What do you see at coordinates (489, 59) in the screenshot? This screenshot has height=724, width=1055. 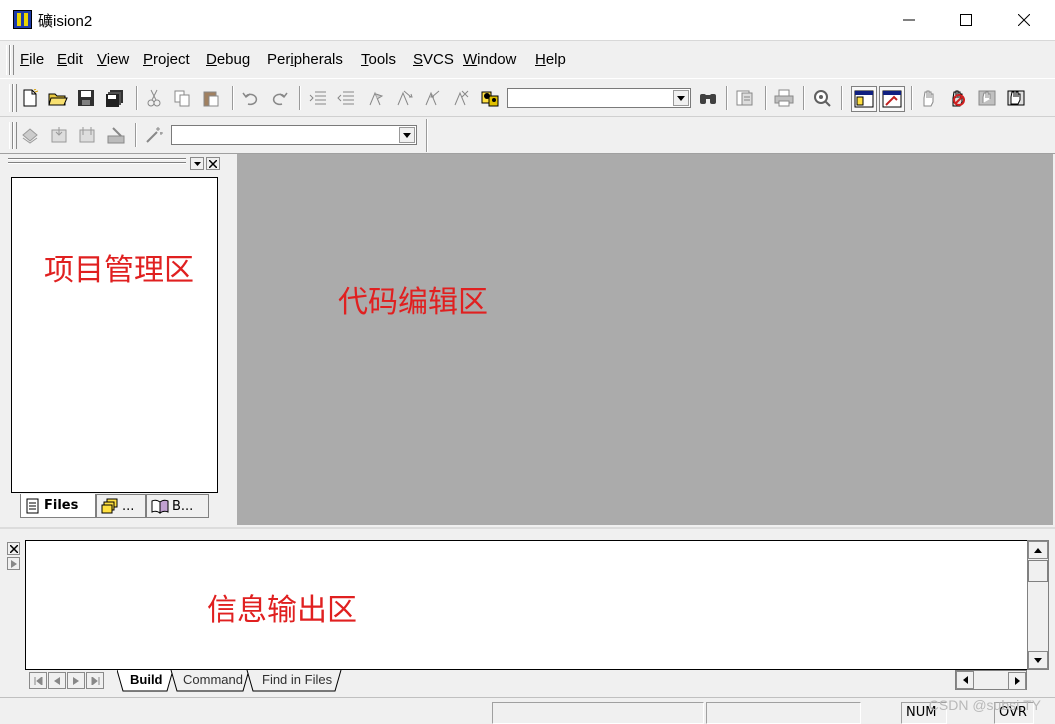 I see `menu-window: Window` at bounding box center [489, 59].